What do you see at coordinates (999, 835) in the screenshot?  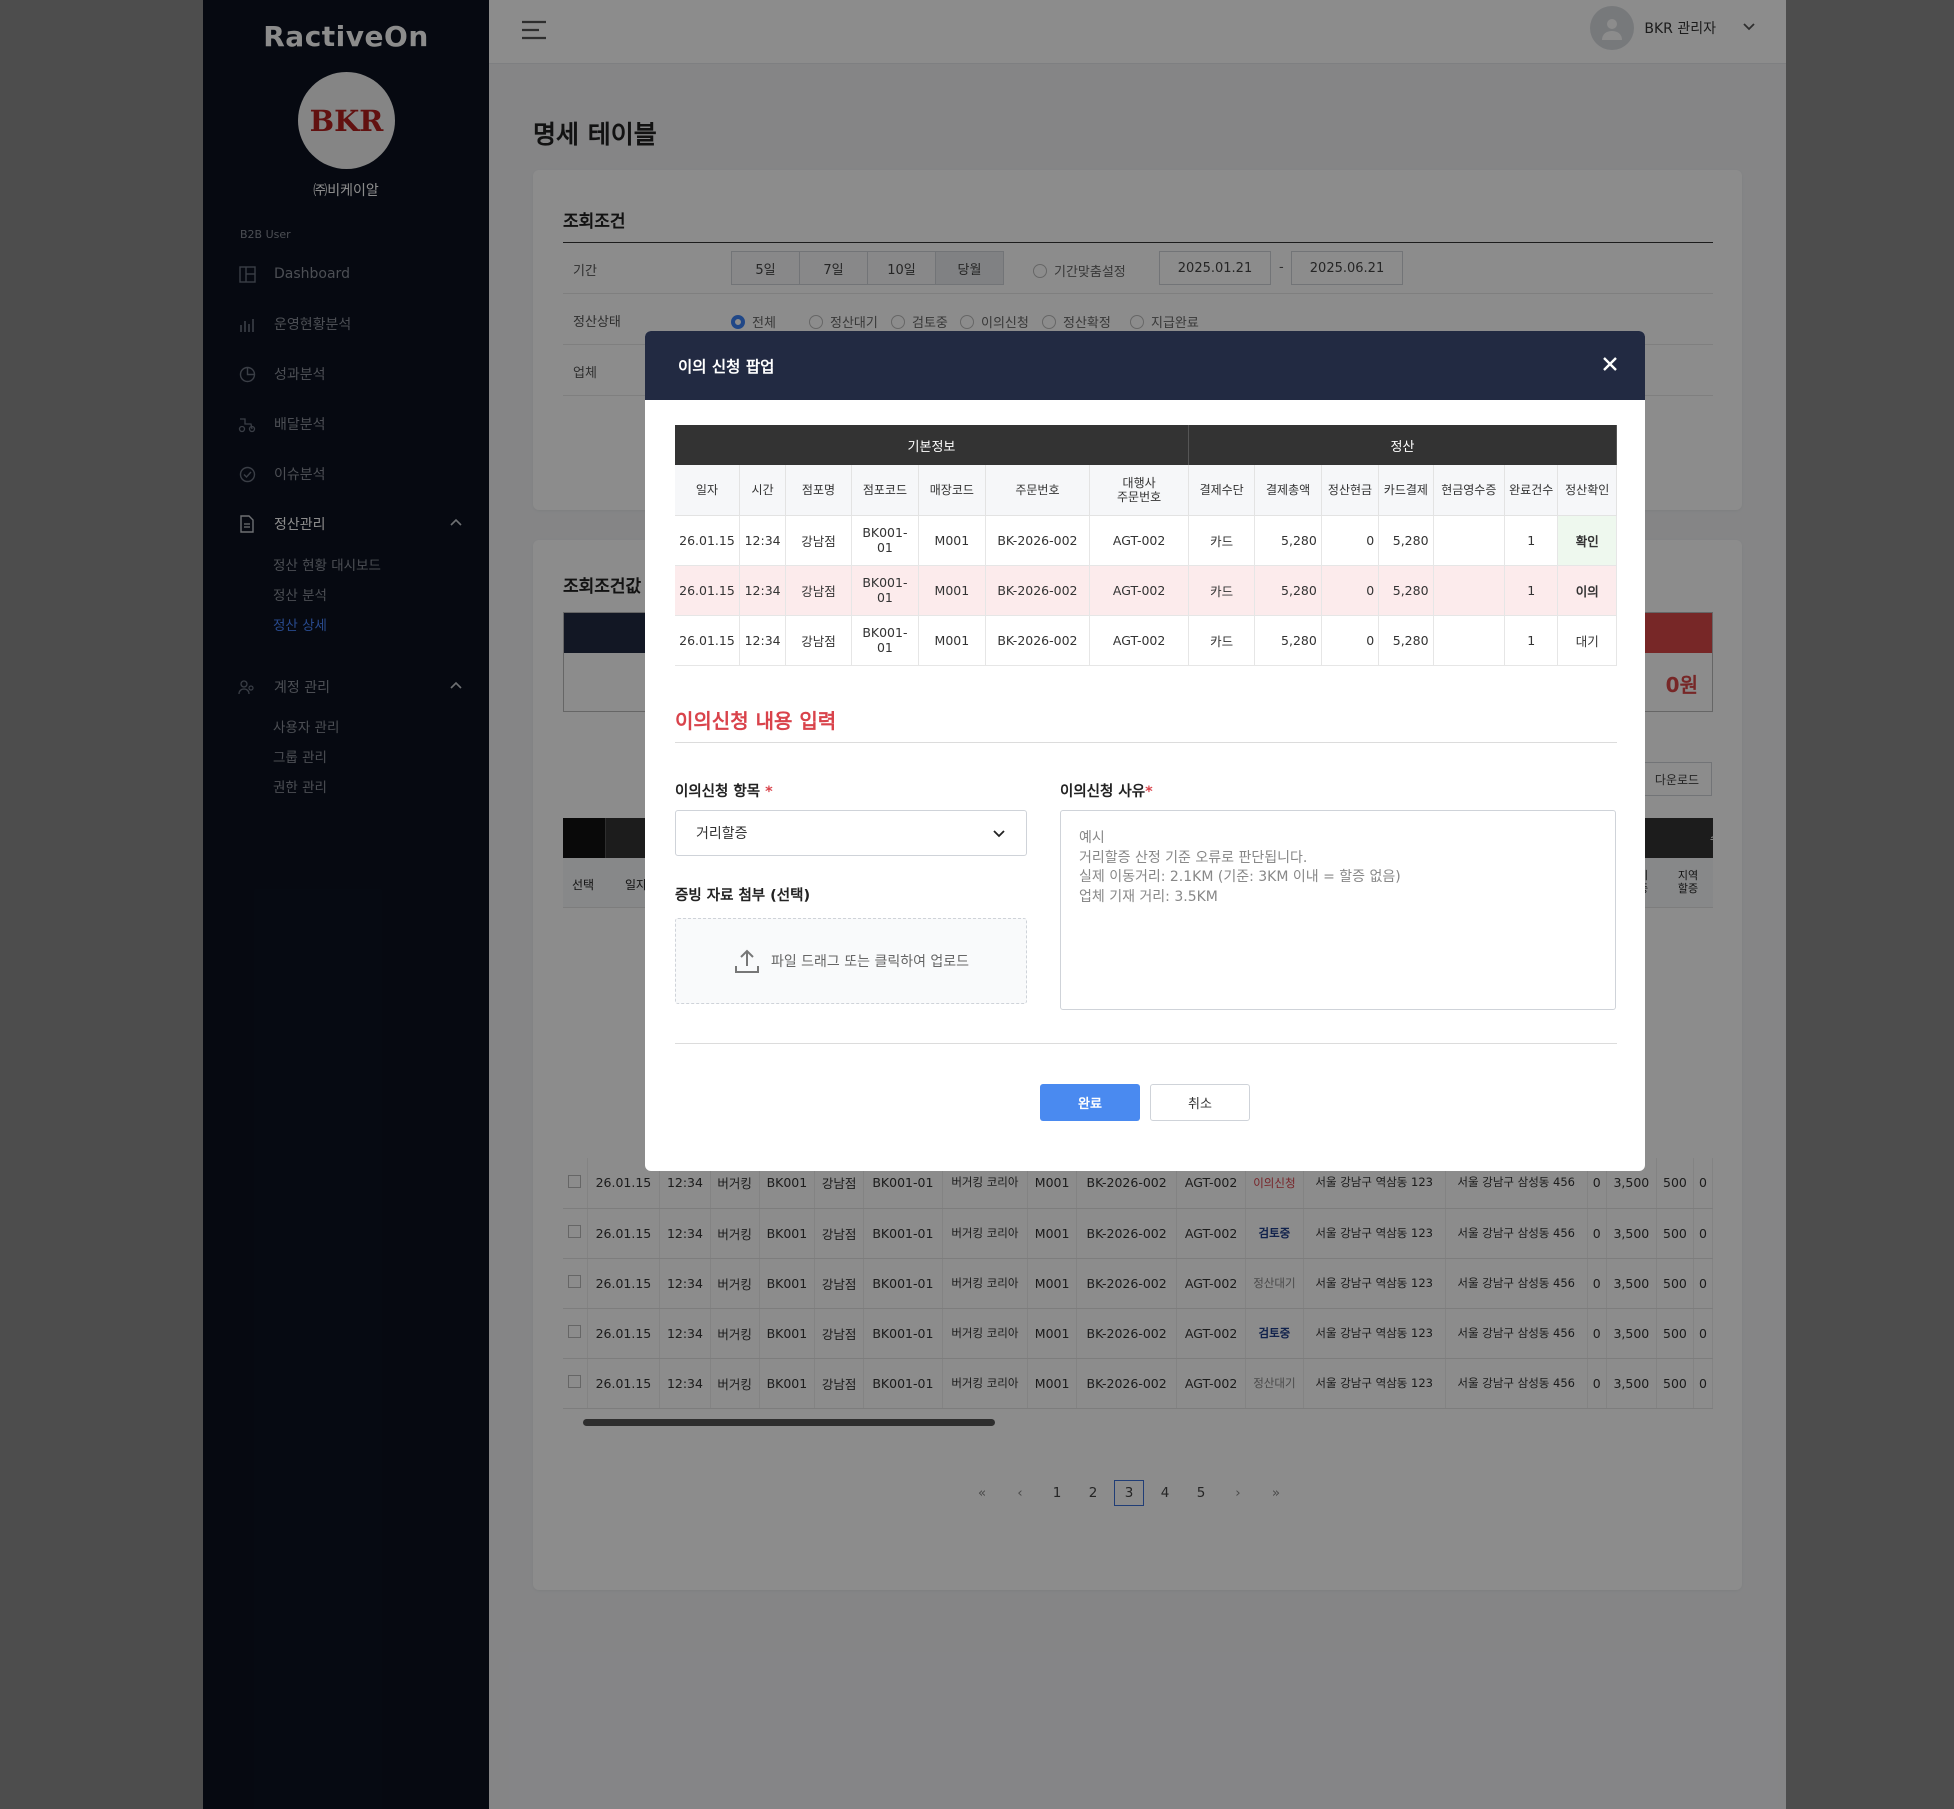 I see `chevron-down-icon` at bounding box center [999, 835].